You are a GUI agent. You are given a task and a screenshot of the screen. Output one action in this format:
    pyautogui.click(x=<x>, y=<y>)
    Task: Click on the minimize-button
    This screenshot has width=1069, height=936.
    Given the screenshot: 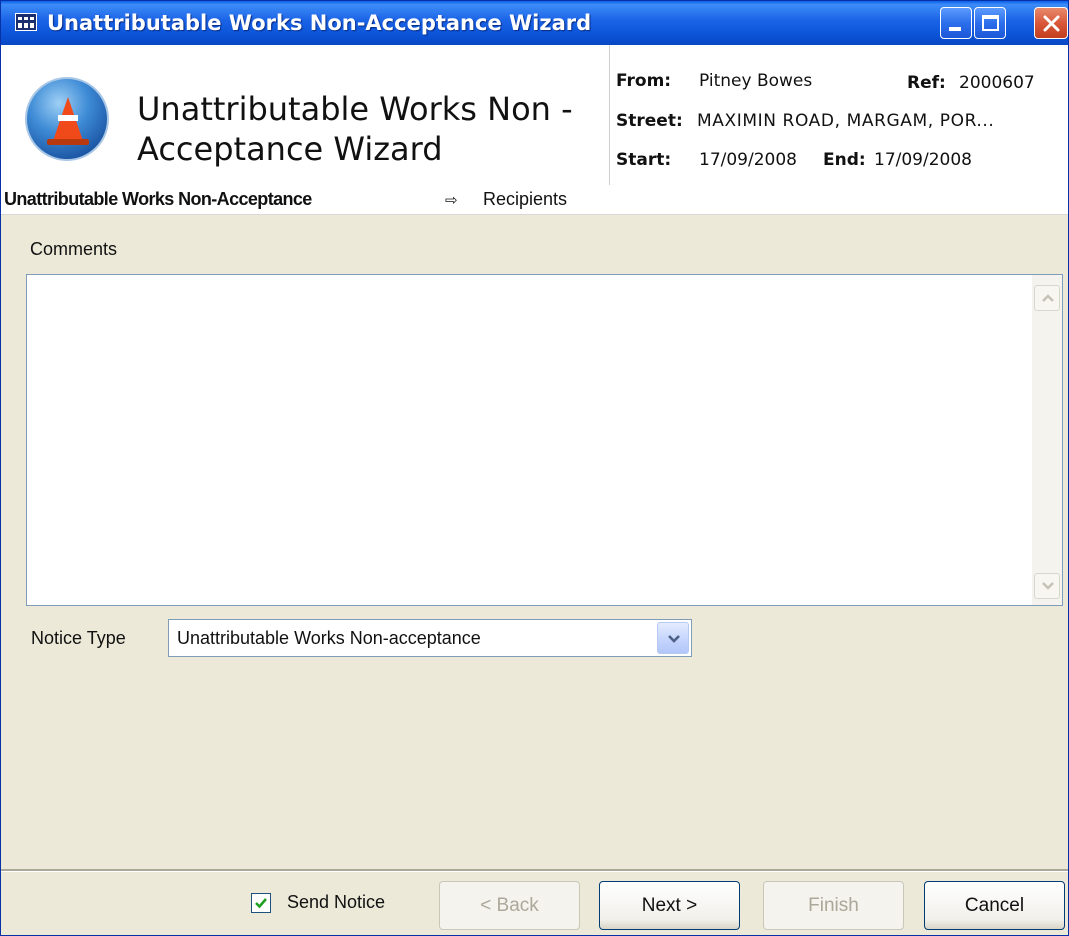 What is the action you would take?
    pyautogui.click(x=956, y=23)
    